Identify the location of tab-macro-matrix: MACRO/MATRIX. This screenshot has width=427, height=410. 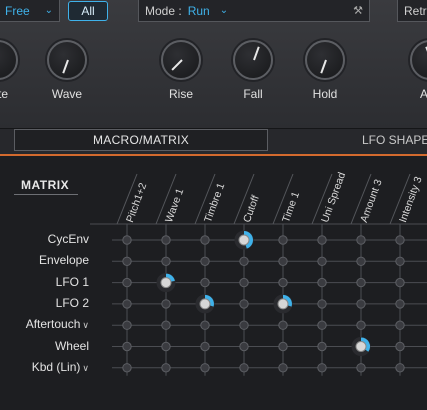
(141, 140).